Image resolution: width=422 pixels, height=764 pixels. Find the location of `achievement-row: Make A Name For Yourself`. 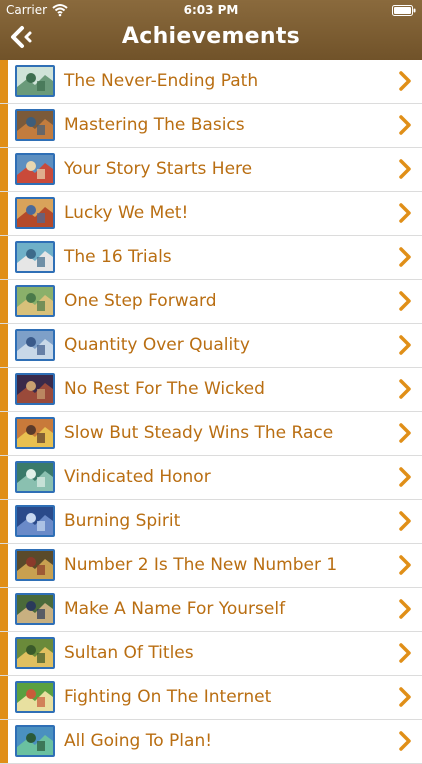

achievement-row: Make A Name For Yourself is located at coordinates (211, 610).